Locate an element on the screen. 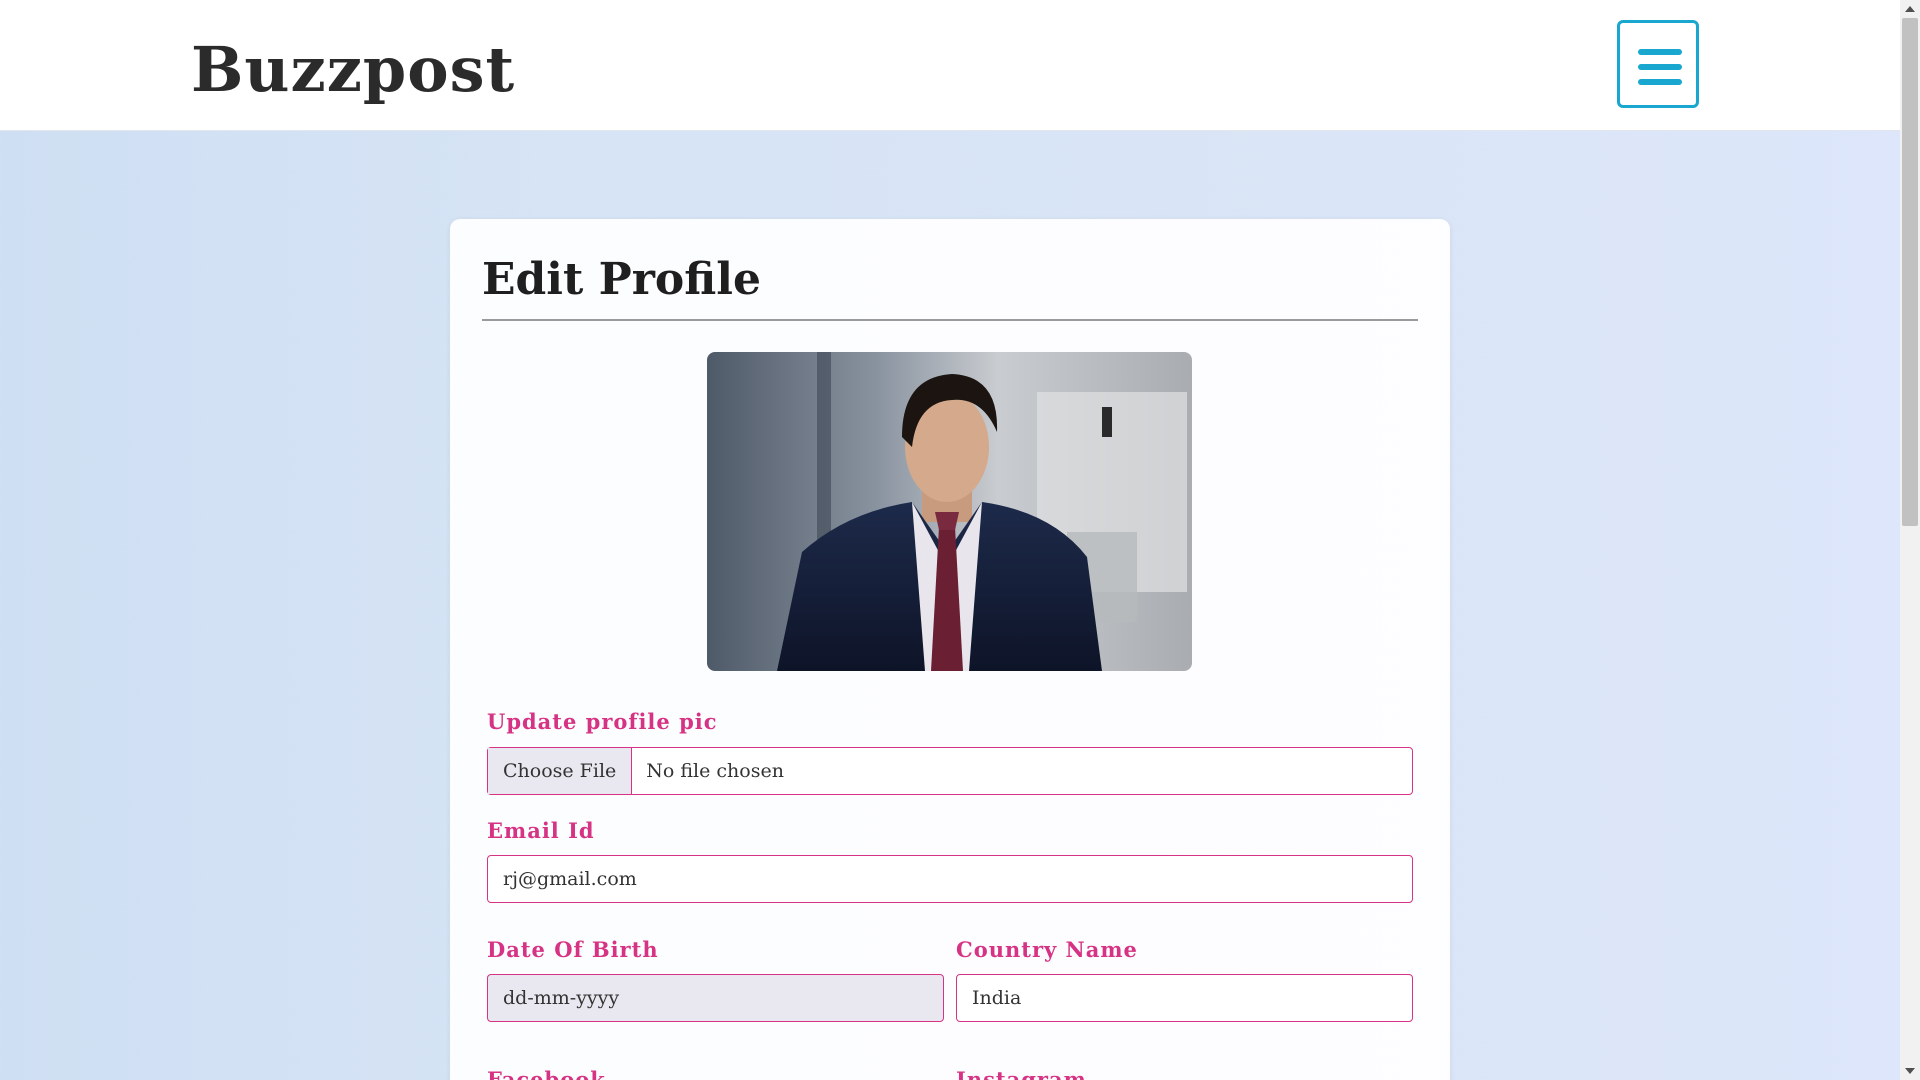 The image size is (1920, 1080). instagram-label: Instagram is located at coordinates (1021, 1073).